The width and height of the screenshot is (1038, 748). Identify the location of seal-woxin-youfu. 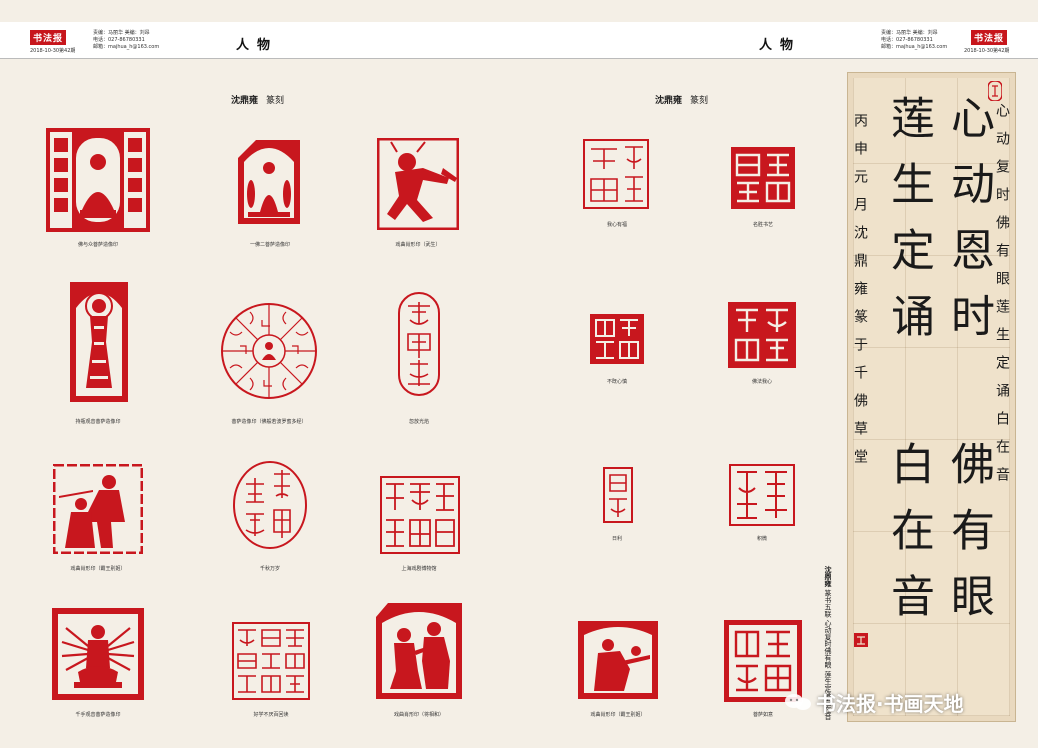
(616, 174).